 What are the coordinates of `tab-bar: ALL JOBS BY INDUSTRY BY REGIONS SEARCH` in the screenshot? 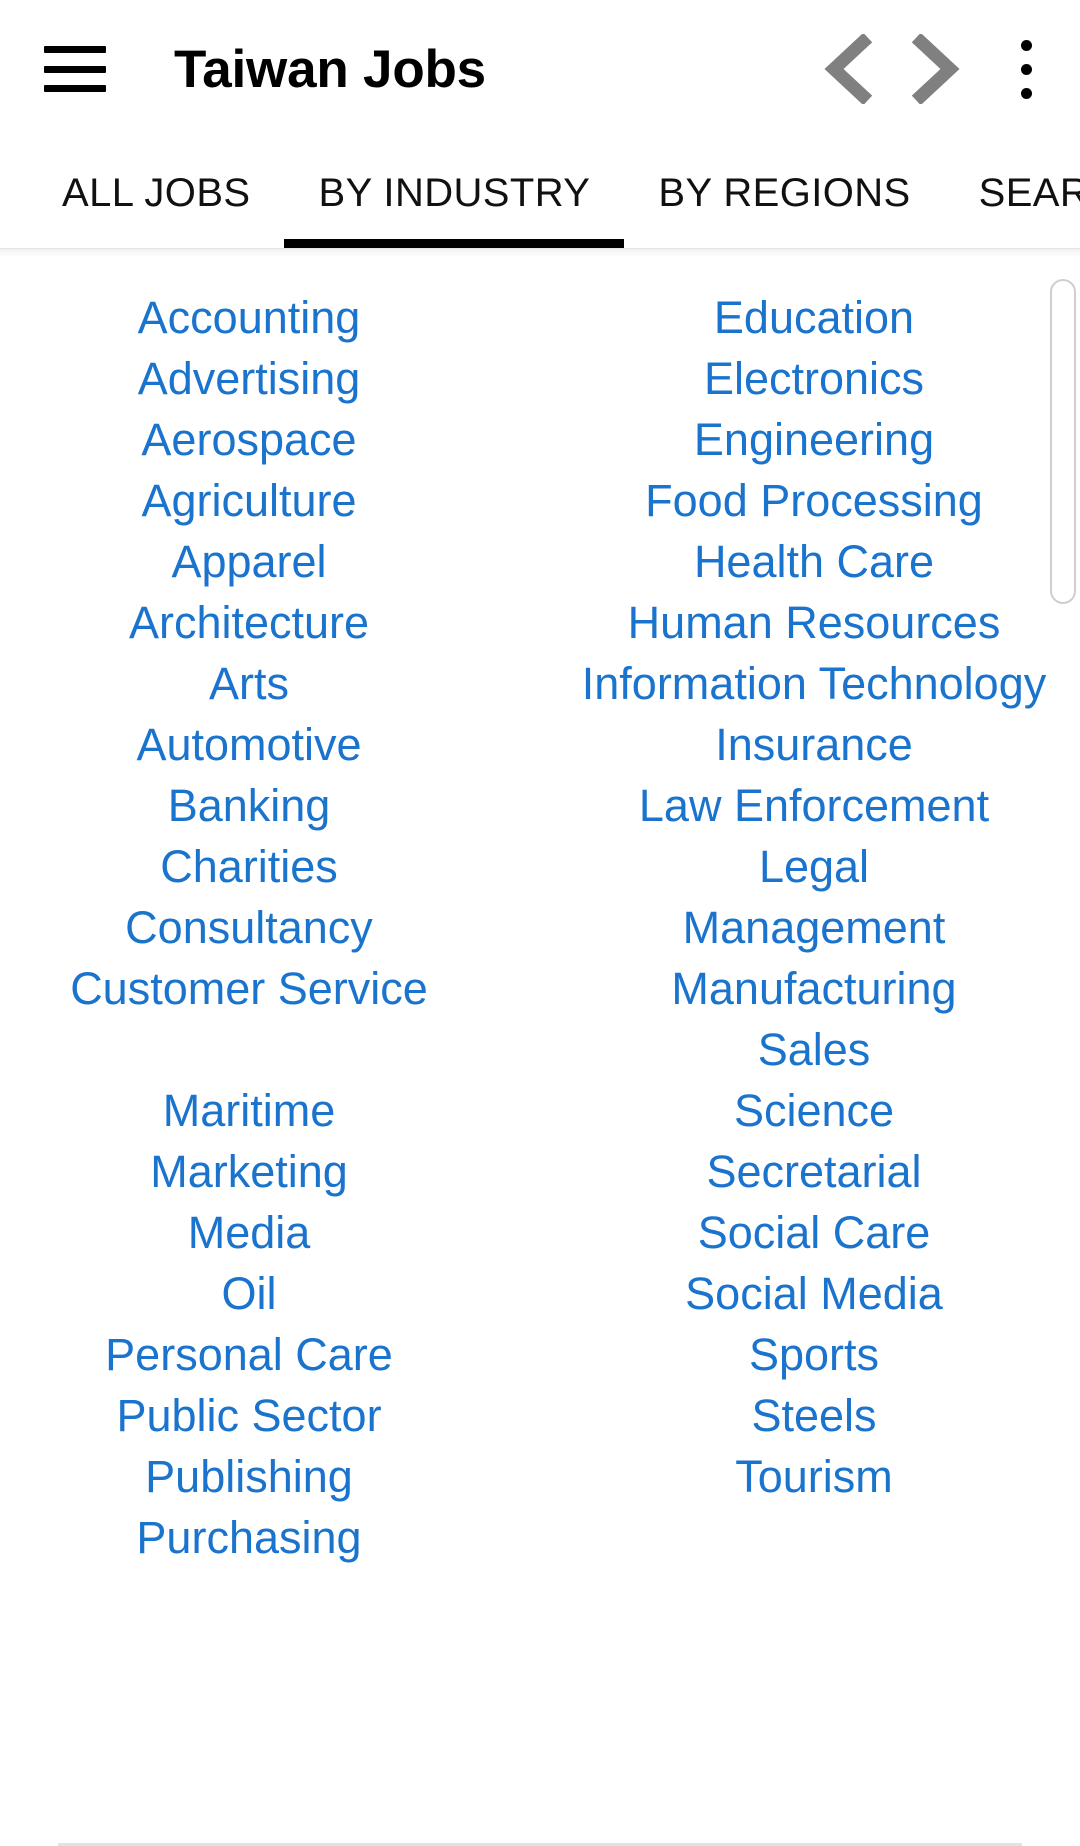 It's located at (540, 193).